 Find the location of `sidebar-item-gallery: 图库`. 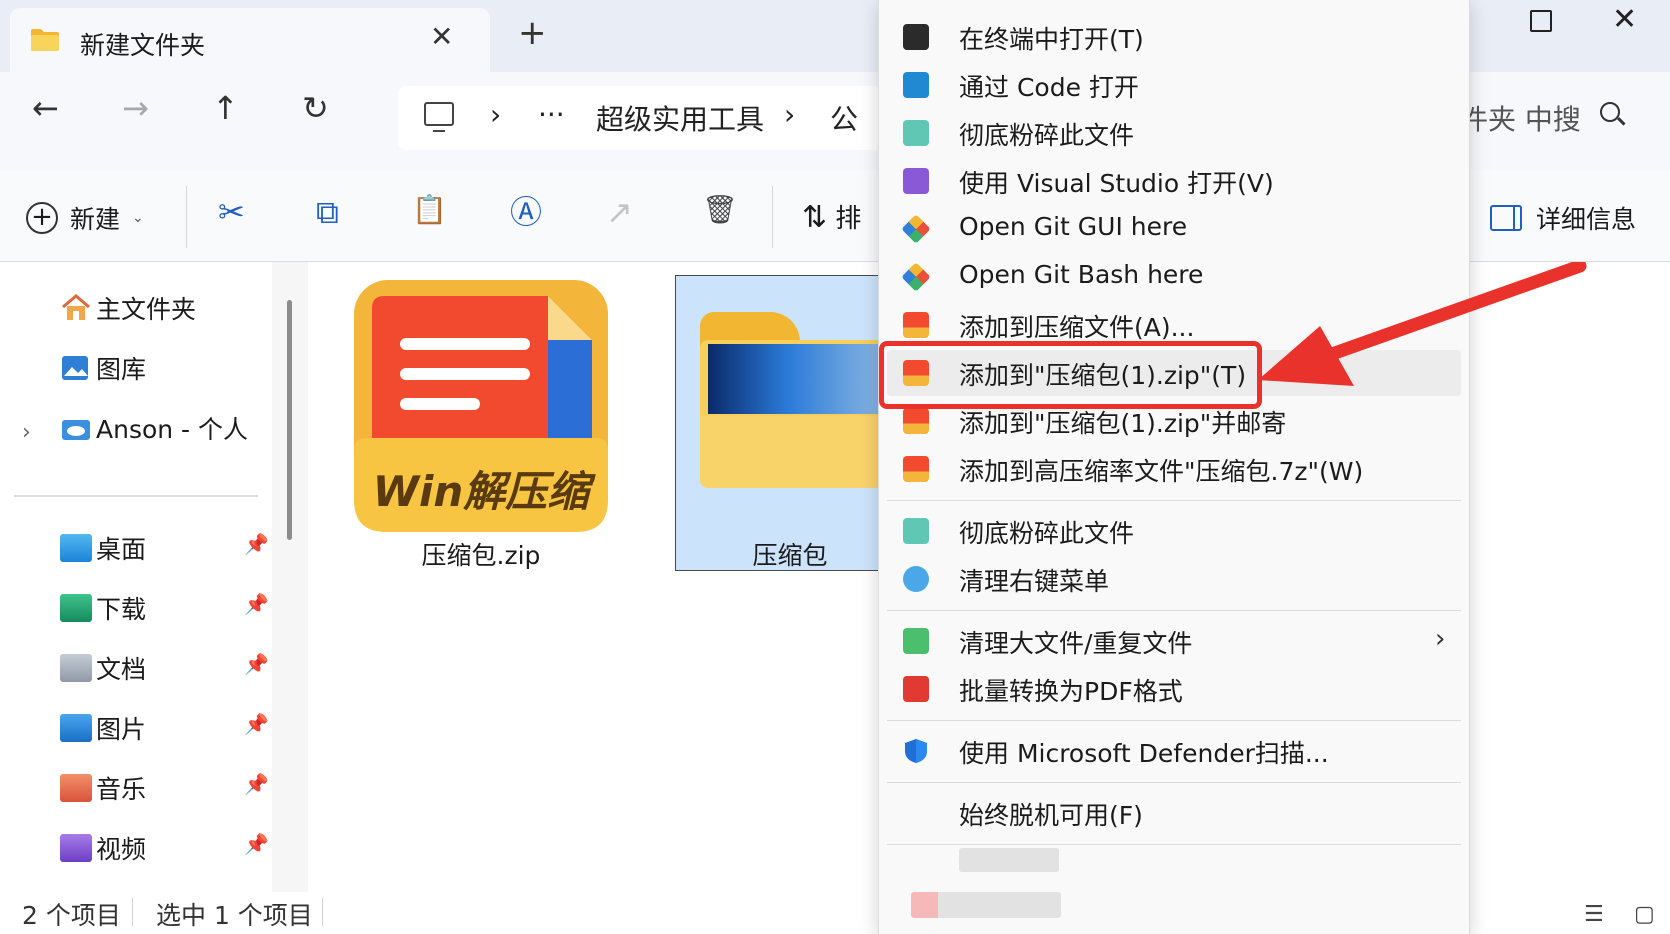

sidebar-item-gallery: 图库 is located at coordinates (103, 368).